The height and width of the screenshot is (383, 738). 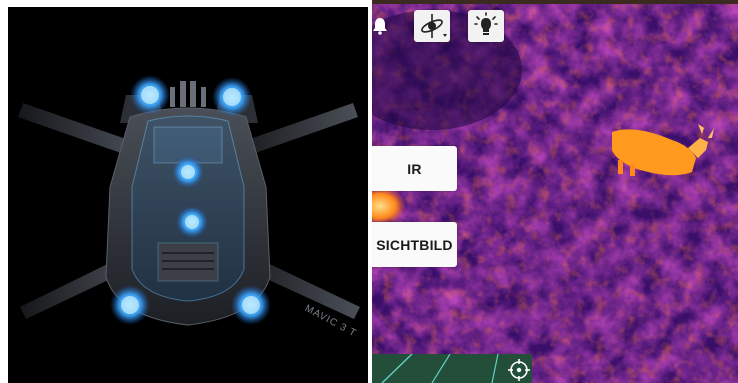 I want to click on spotlight-button, so click(x=486, y=26).